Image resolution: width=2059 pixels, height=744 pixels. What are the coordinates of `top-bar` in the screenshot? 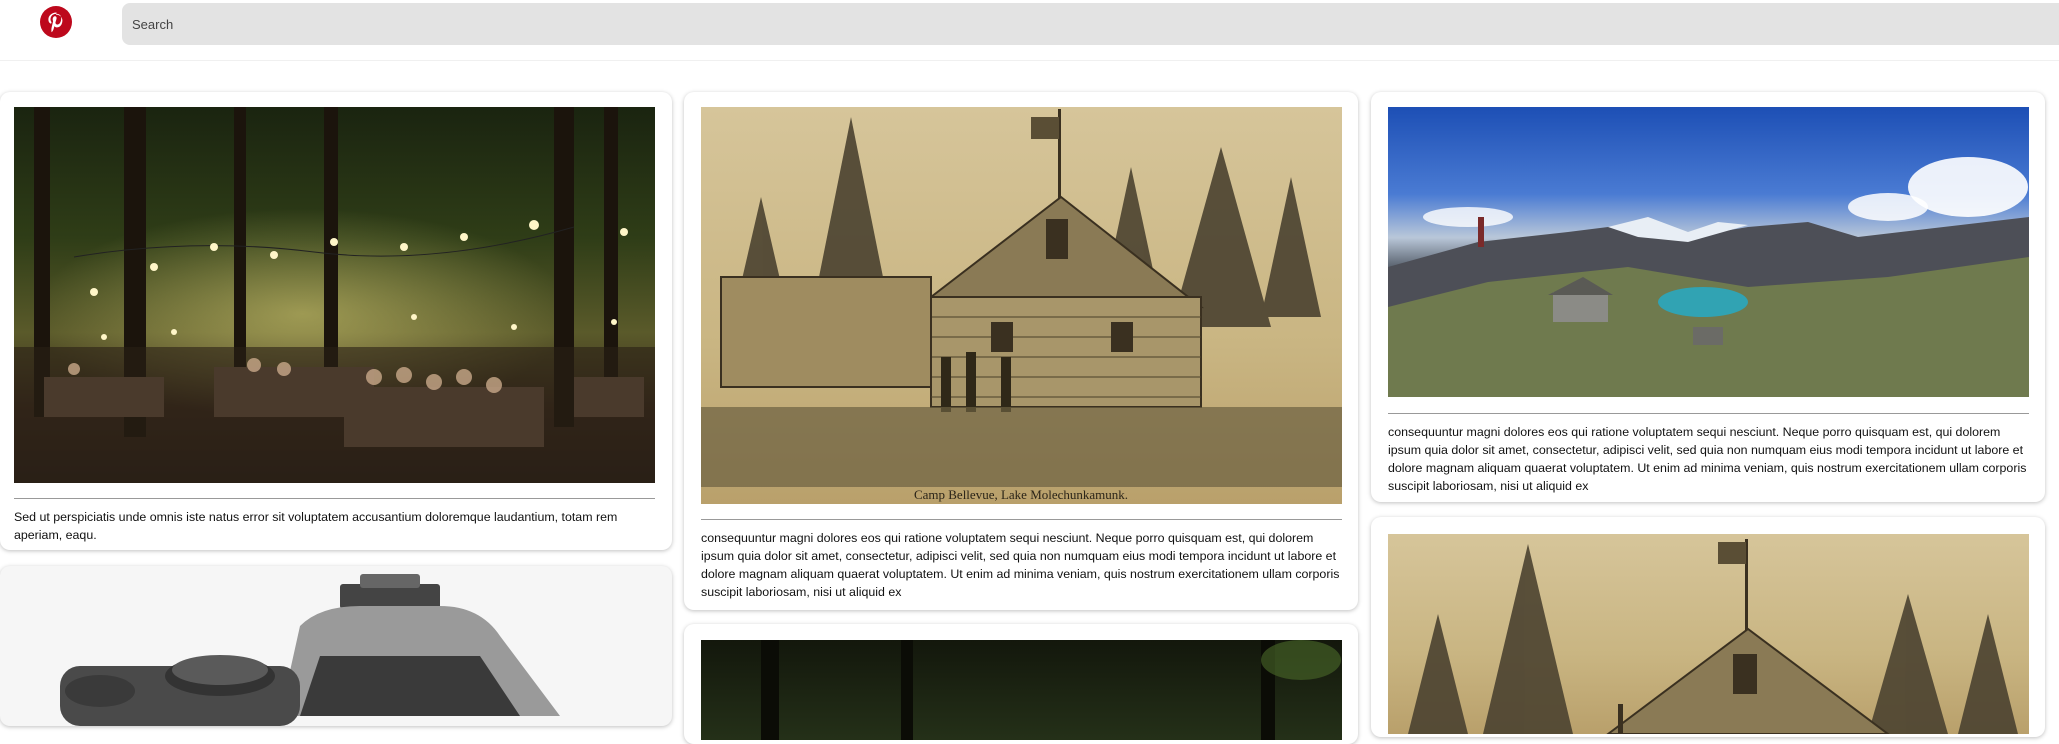 It's located at (1029, 30).